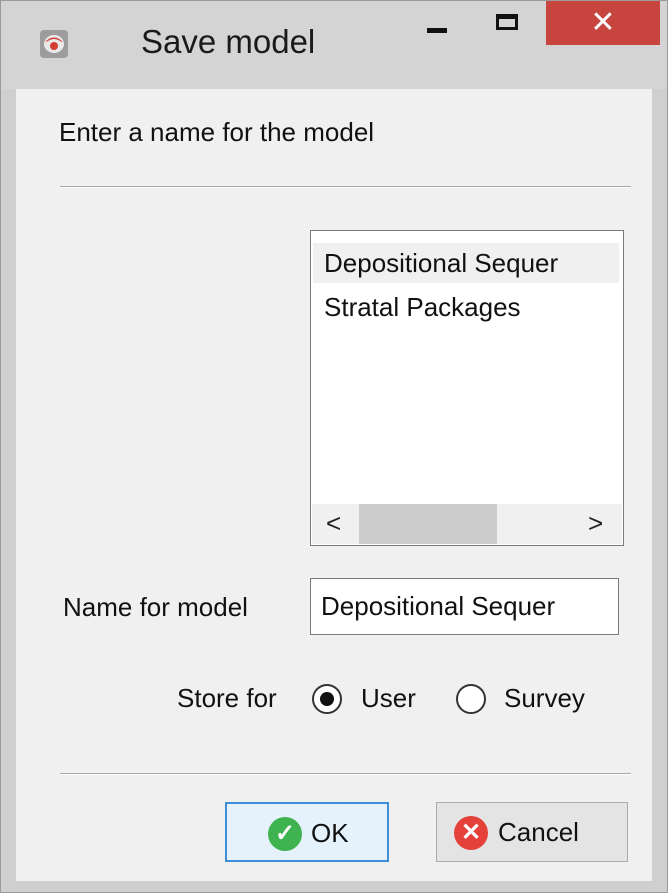  I want to click on radio-selected-dot, so click(327, 699).